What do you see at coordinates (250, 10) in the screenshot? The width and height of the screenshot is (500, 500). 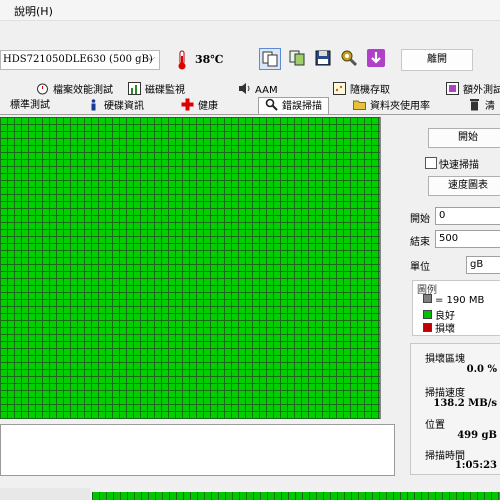 I see `menu-bar: 說明(H)` at bounding box center [250, 10].